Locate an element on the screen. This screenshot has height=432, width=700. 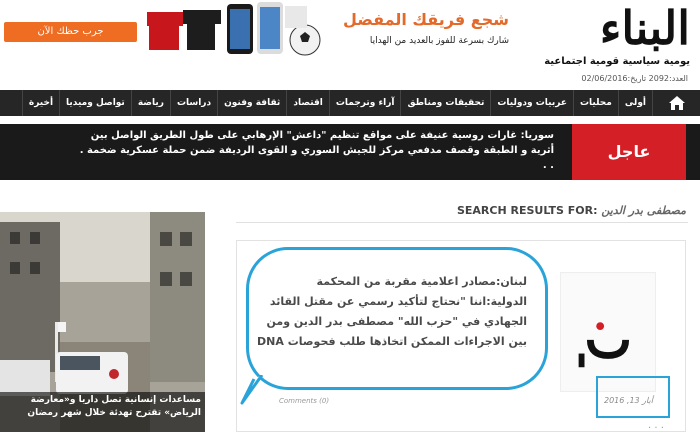
nav-item-opinions: آراء وترجمات is located at coordinates (364, 103).